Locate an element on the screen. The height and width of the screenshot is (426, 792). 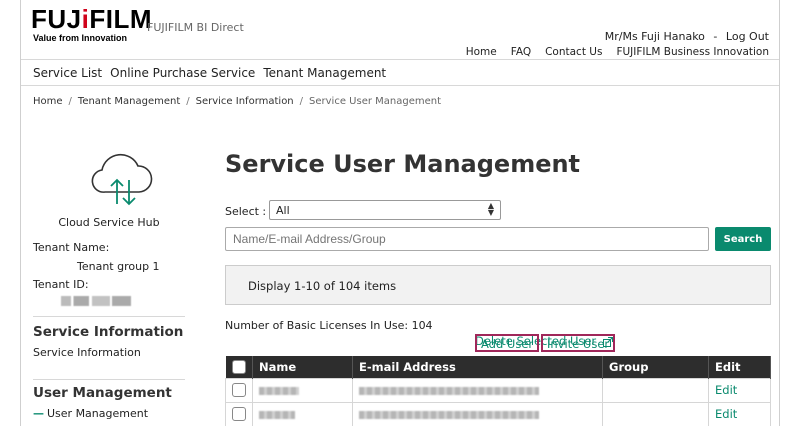
add-user-button: Add User is located at coordinates (507, 343).